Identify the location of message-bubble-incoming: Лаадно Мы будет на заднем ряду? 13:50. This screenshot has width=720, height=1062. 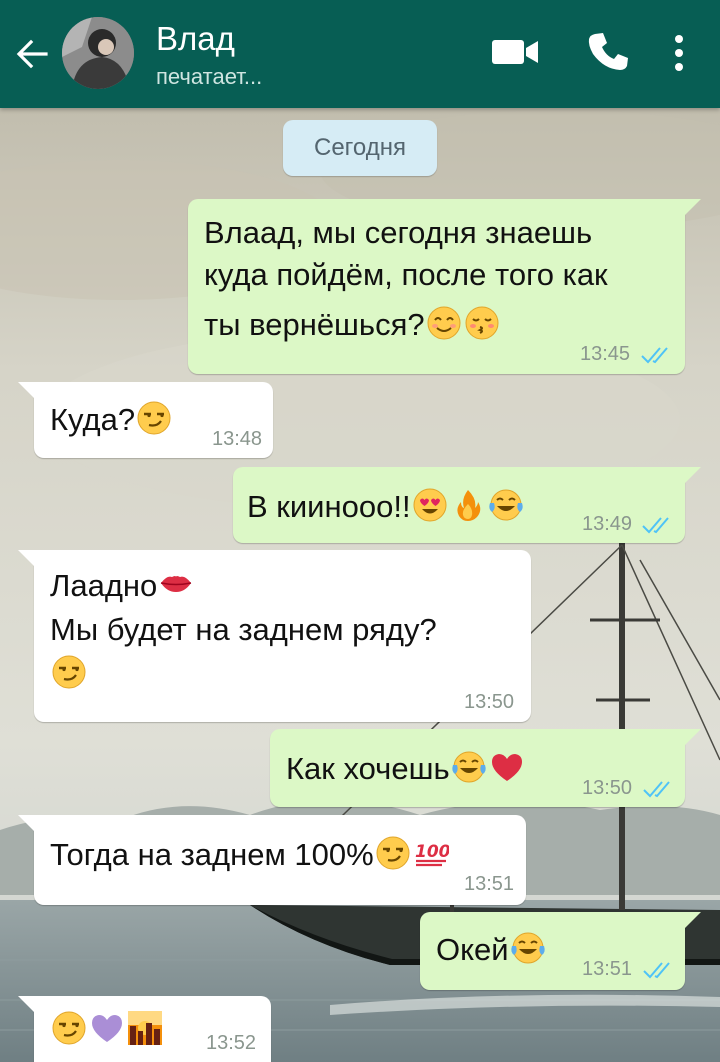
(274, 636).